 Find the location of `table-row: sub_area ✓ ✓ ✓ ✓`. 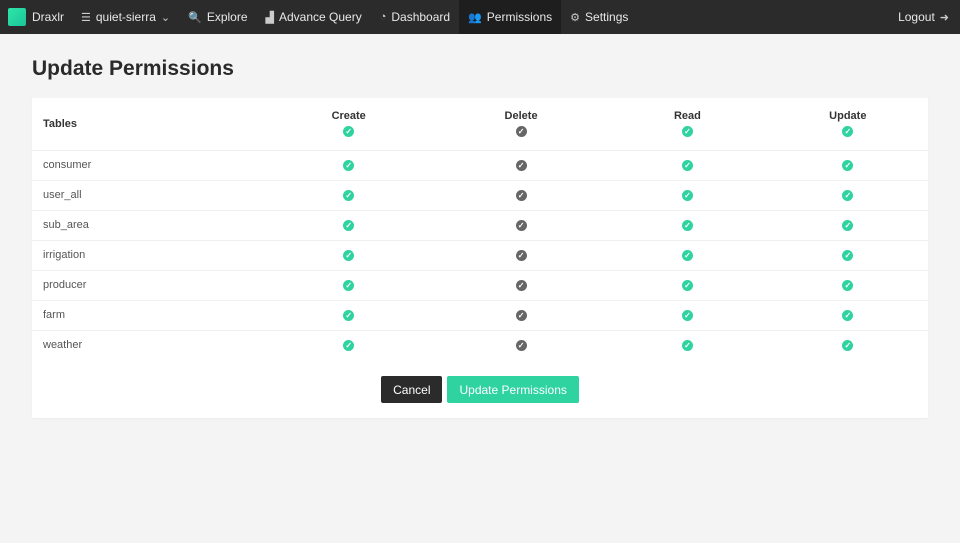

table-row: sub_area ✓ ✓ ✓ ✓ is located at coordinates (480, 225).